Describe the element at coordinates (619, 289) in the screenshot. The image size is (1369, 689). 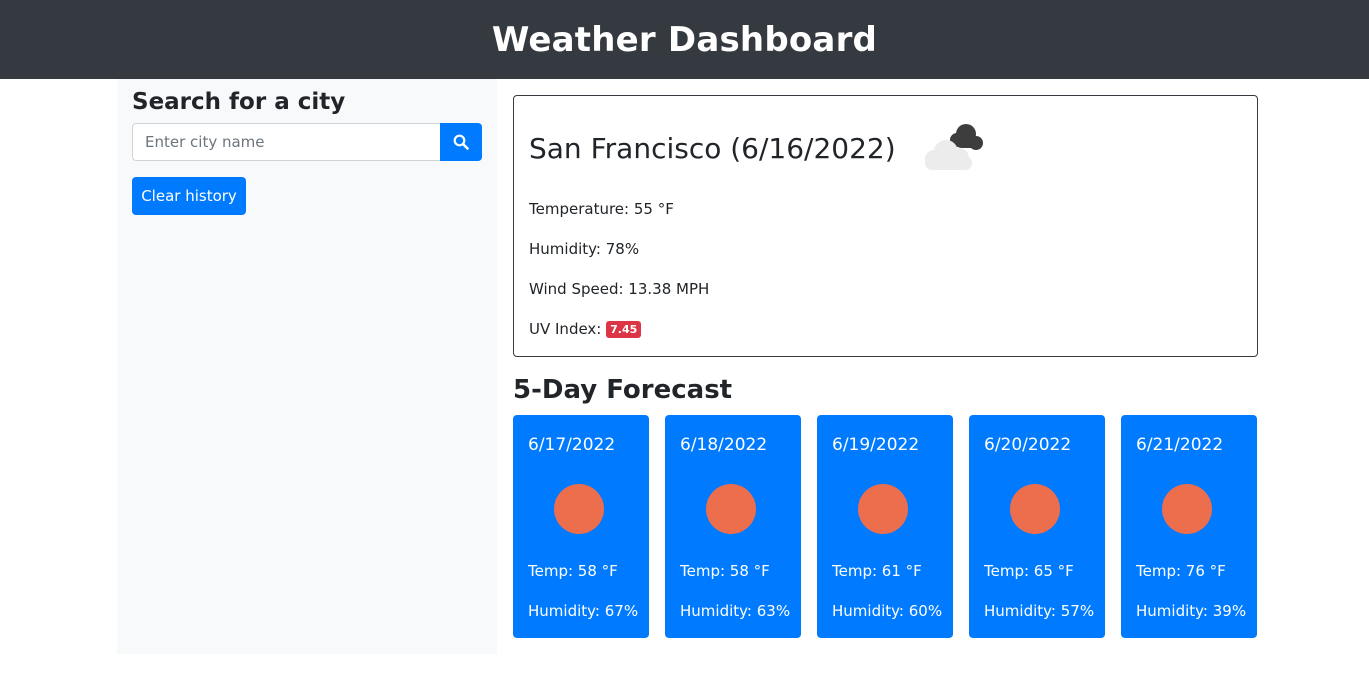
I see `current-wind-speed: Wind Speed: 13.38 MPH` at that location.